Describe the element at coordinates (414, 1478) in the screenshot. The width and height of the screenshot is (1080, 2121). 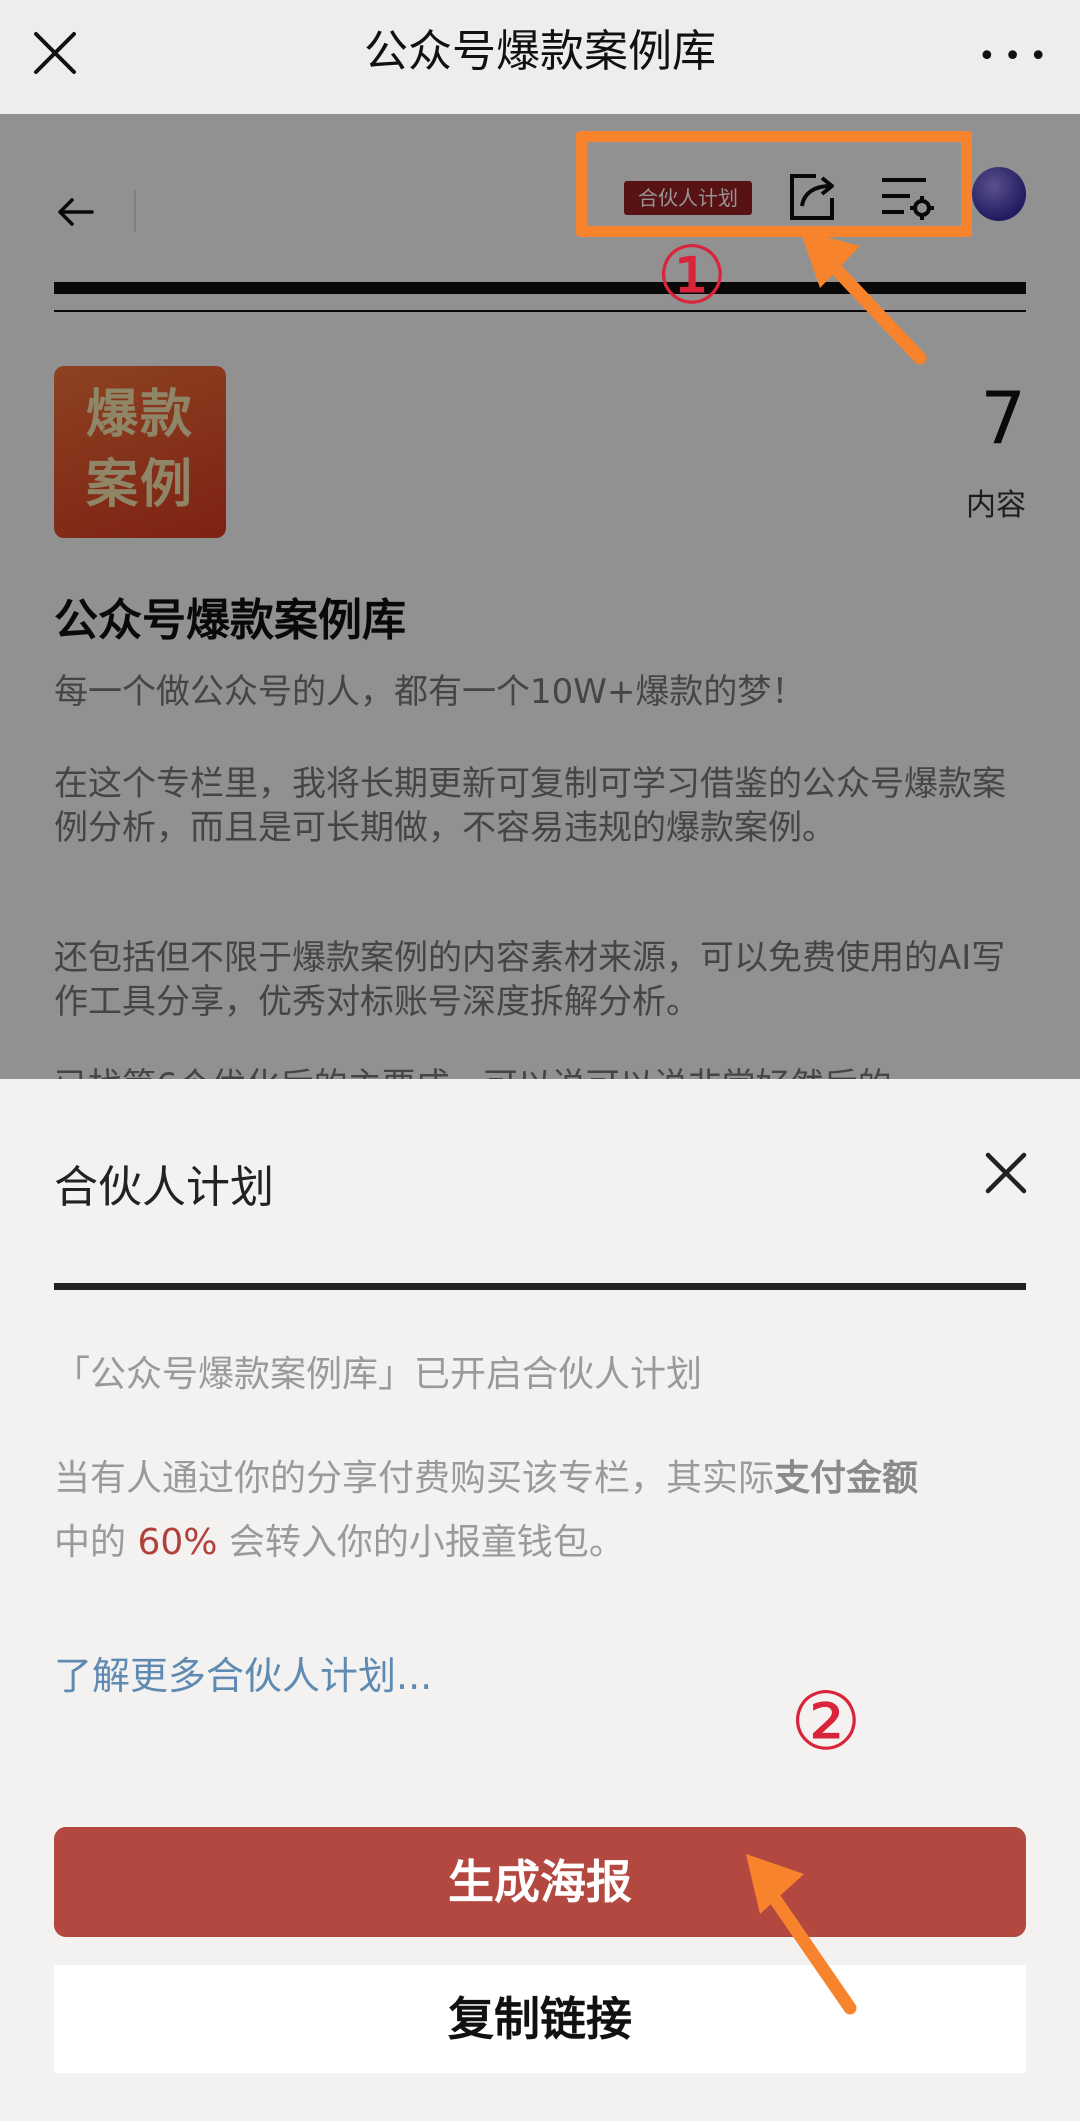
I see `explanation-prefix: 当有人通过你的分享付费购买该专栏，其实际` at that location.